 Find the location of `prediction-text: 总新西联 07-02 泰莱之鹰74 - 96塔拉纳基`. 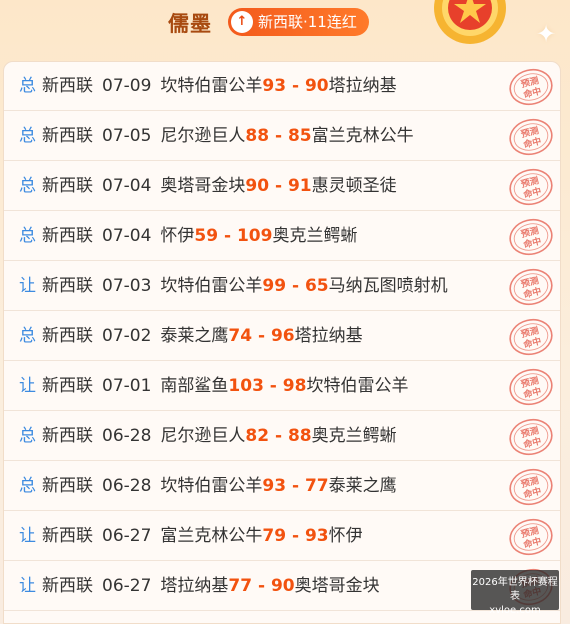

prediction-text: 总新西联 07-02 泰莱之鹰74 - 96塔拉纳基 is located at coordinates (191, 336).